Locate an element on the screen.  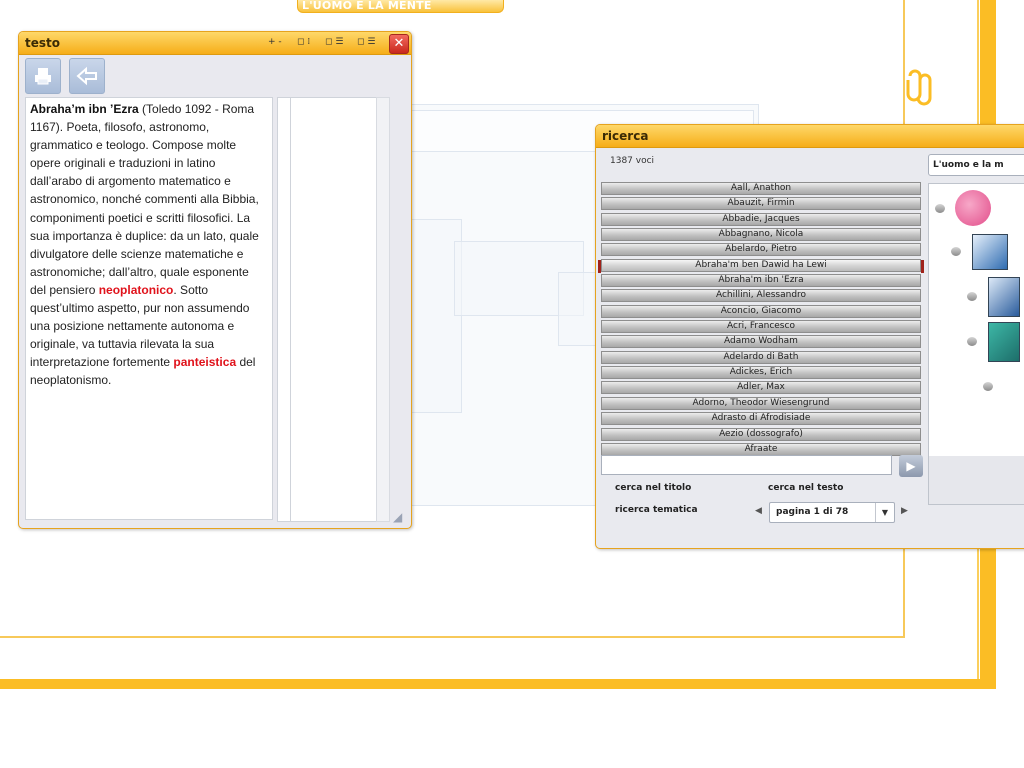
thematic-map is located at coordinates (976, 344).